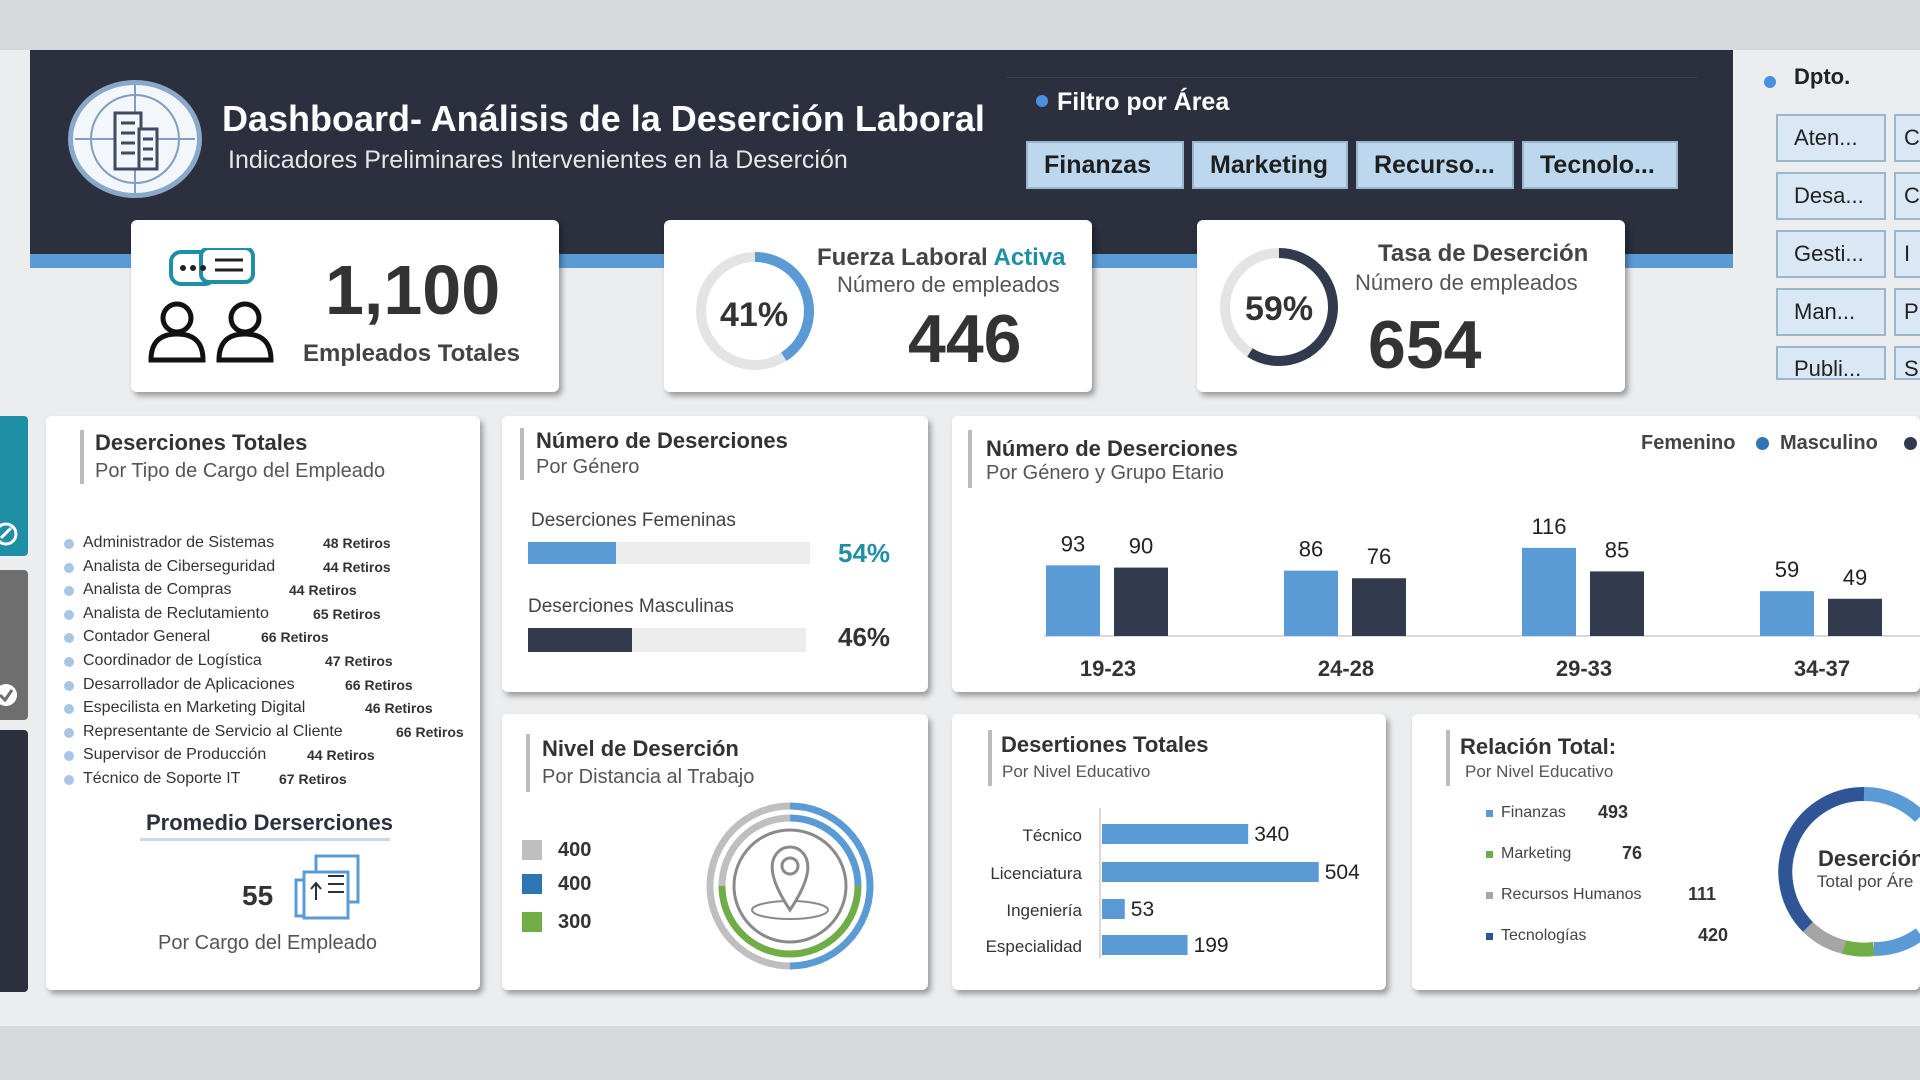 The width and height of the screenshot is (1920, 1080). Describe the element at coordinates (1538, 746) in the screenshot. I see `relation-title: Relación Total:` at that location.